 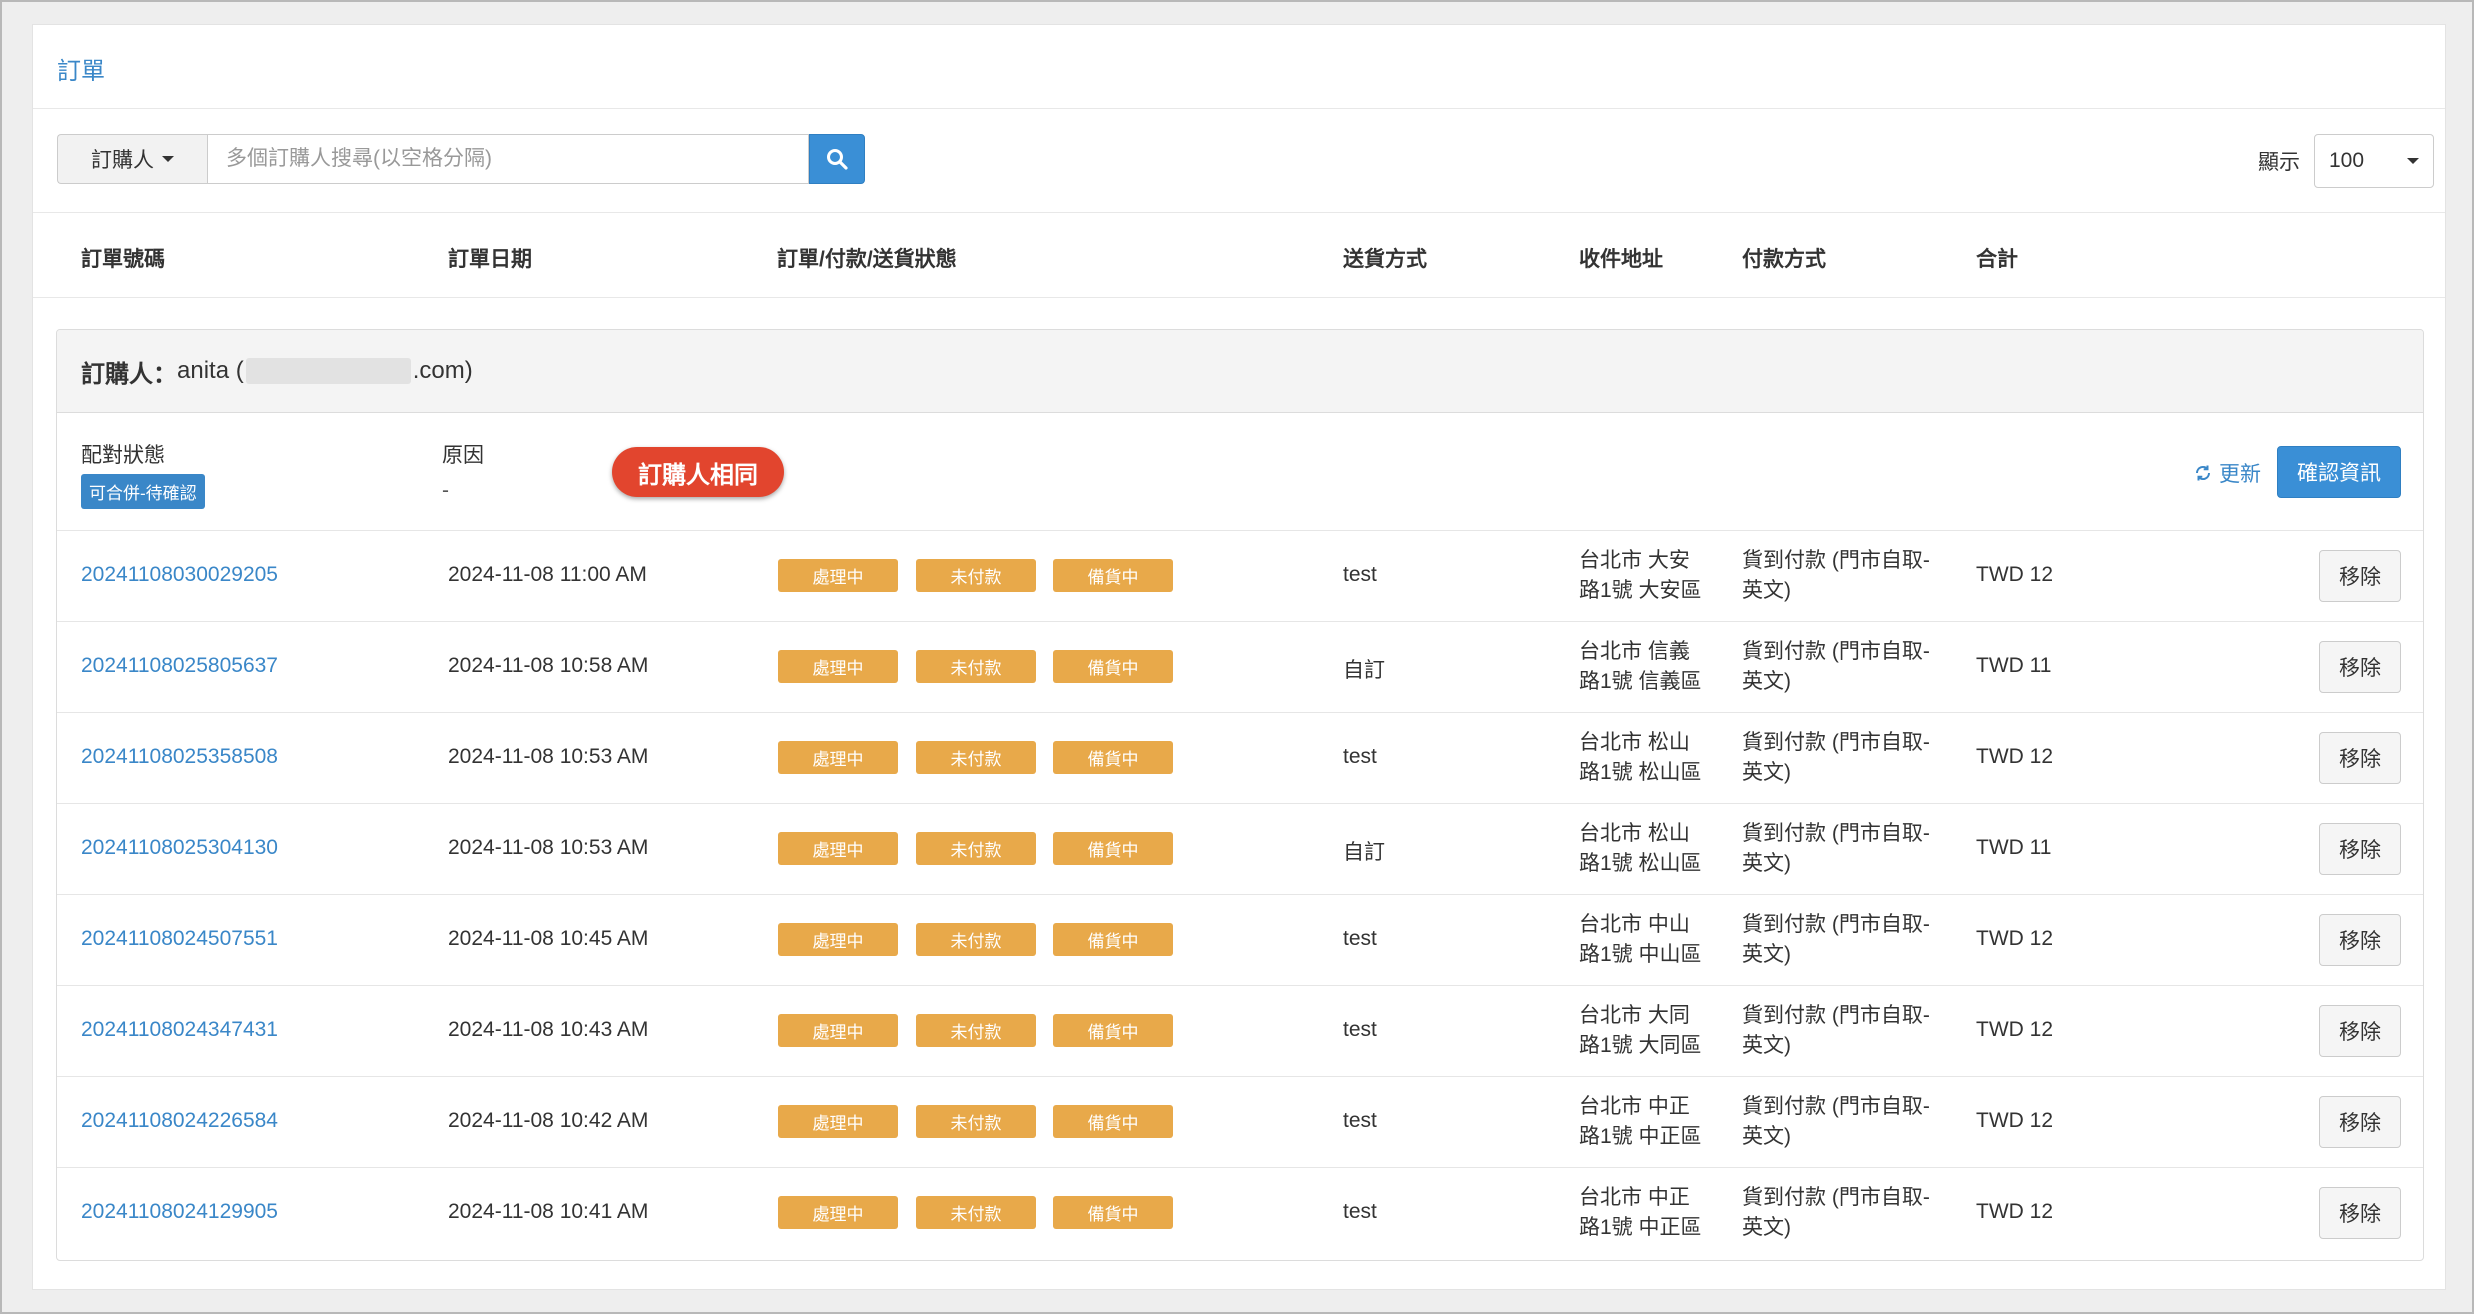 I want to click on reason-pill: 訂購人相同, so click(x=698, y=472).